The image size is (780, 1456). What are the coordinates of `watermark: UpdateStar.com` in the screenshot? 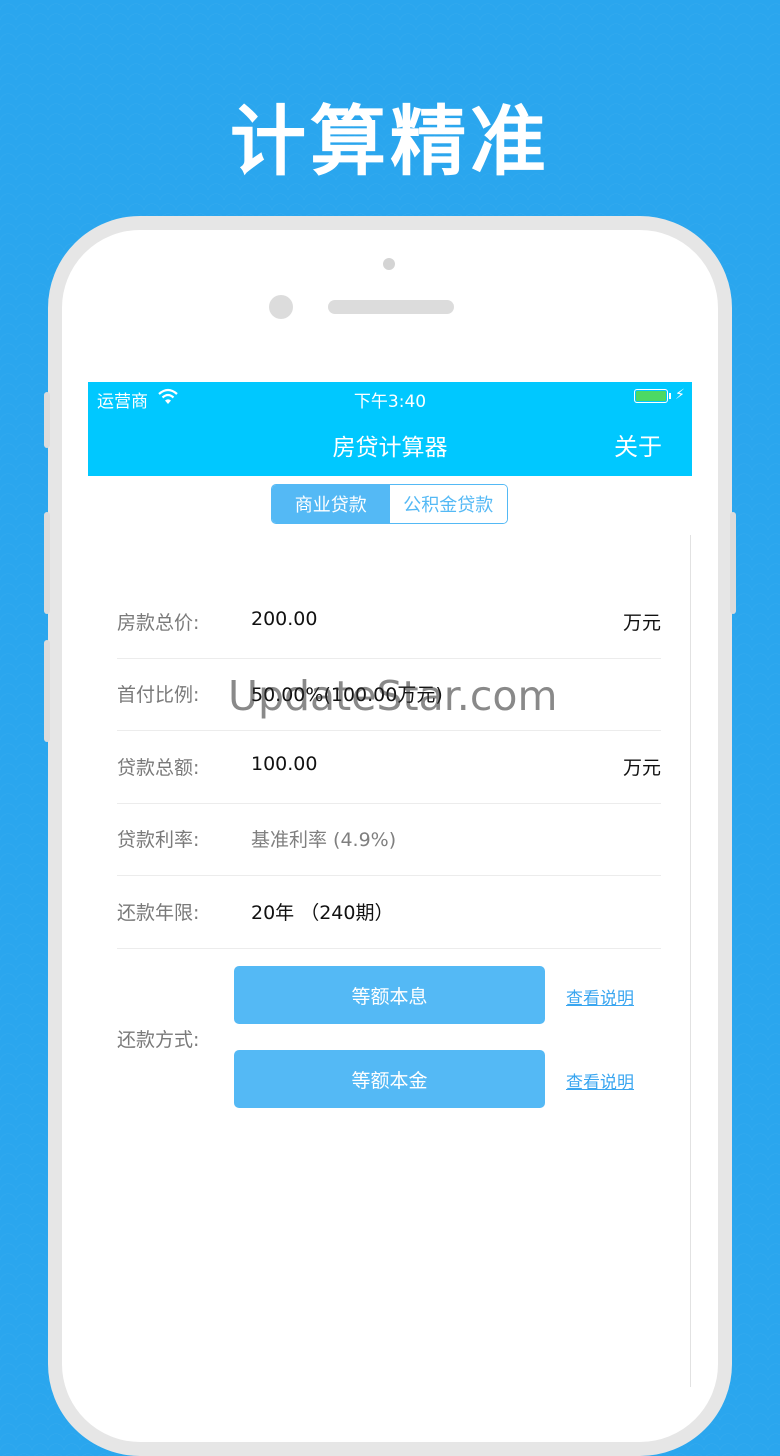 It's located at (393, 696).